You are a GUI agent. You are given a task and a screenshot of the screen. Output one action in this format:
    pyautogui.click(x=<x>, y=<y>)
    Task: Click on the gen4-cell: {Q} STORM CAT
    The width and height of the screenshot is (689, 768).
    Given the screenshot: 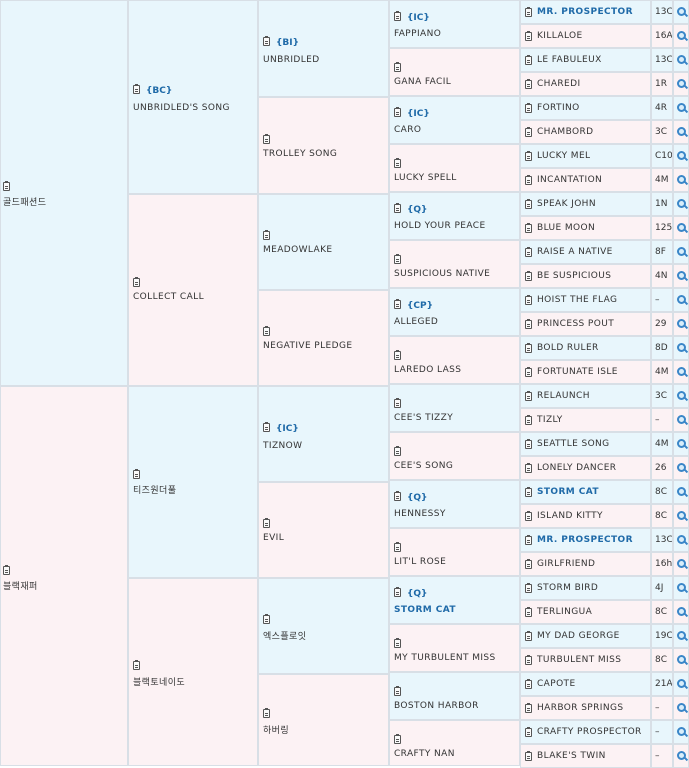 What is the action you would take?
    pyautogui.click(x=454, y=600)
    